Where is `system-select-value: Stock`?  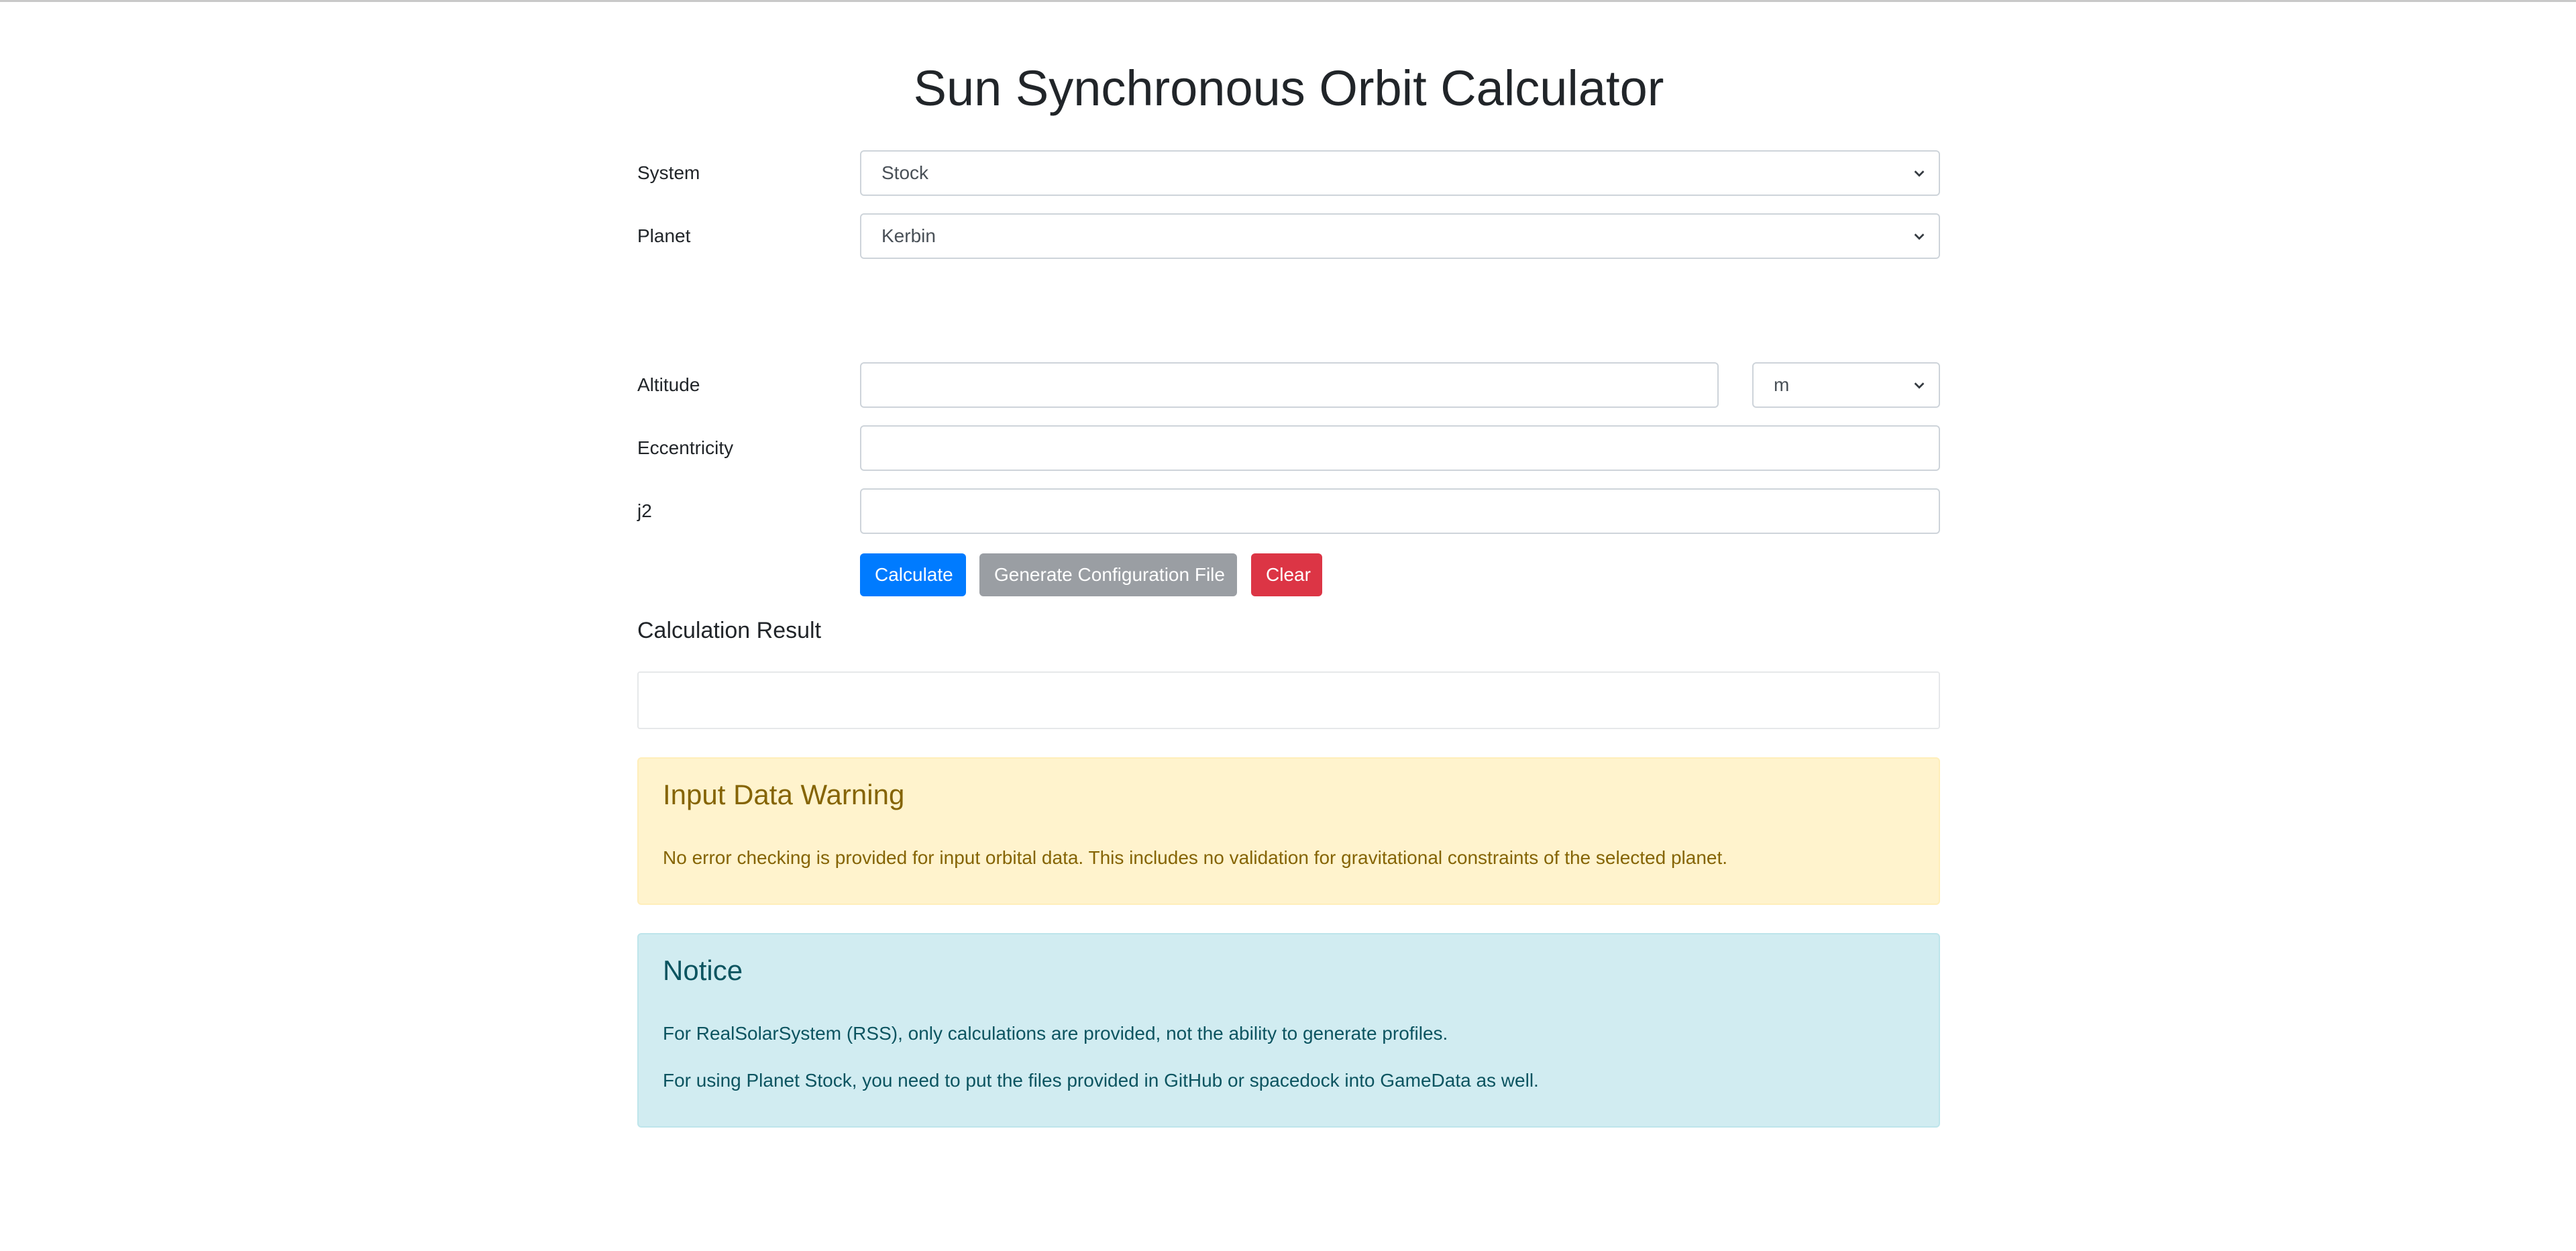 system-select-value: Stock is located at coordinates (905, 172).